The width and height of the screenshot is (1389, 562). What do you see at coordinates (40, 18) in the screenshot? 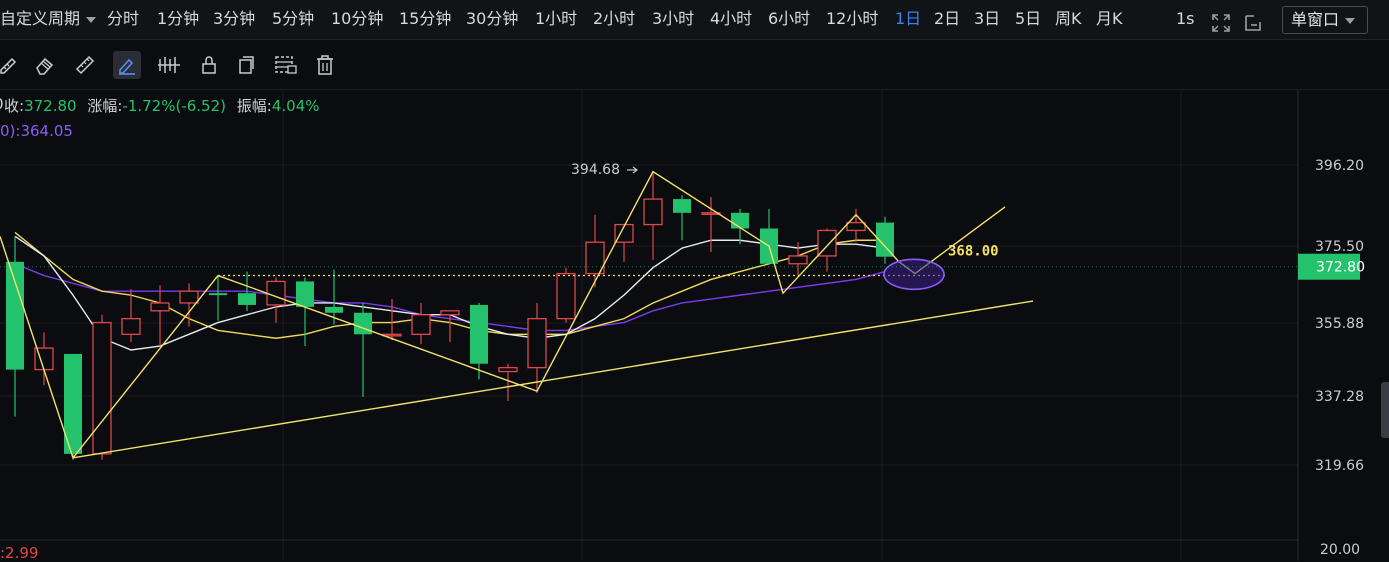
I see `custom-period-label: 自定义周期` at bounding box center [40, 18].